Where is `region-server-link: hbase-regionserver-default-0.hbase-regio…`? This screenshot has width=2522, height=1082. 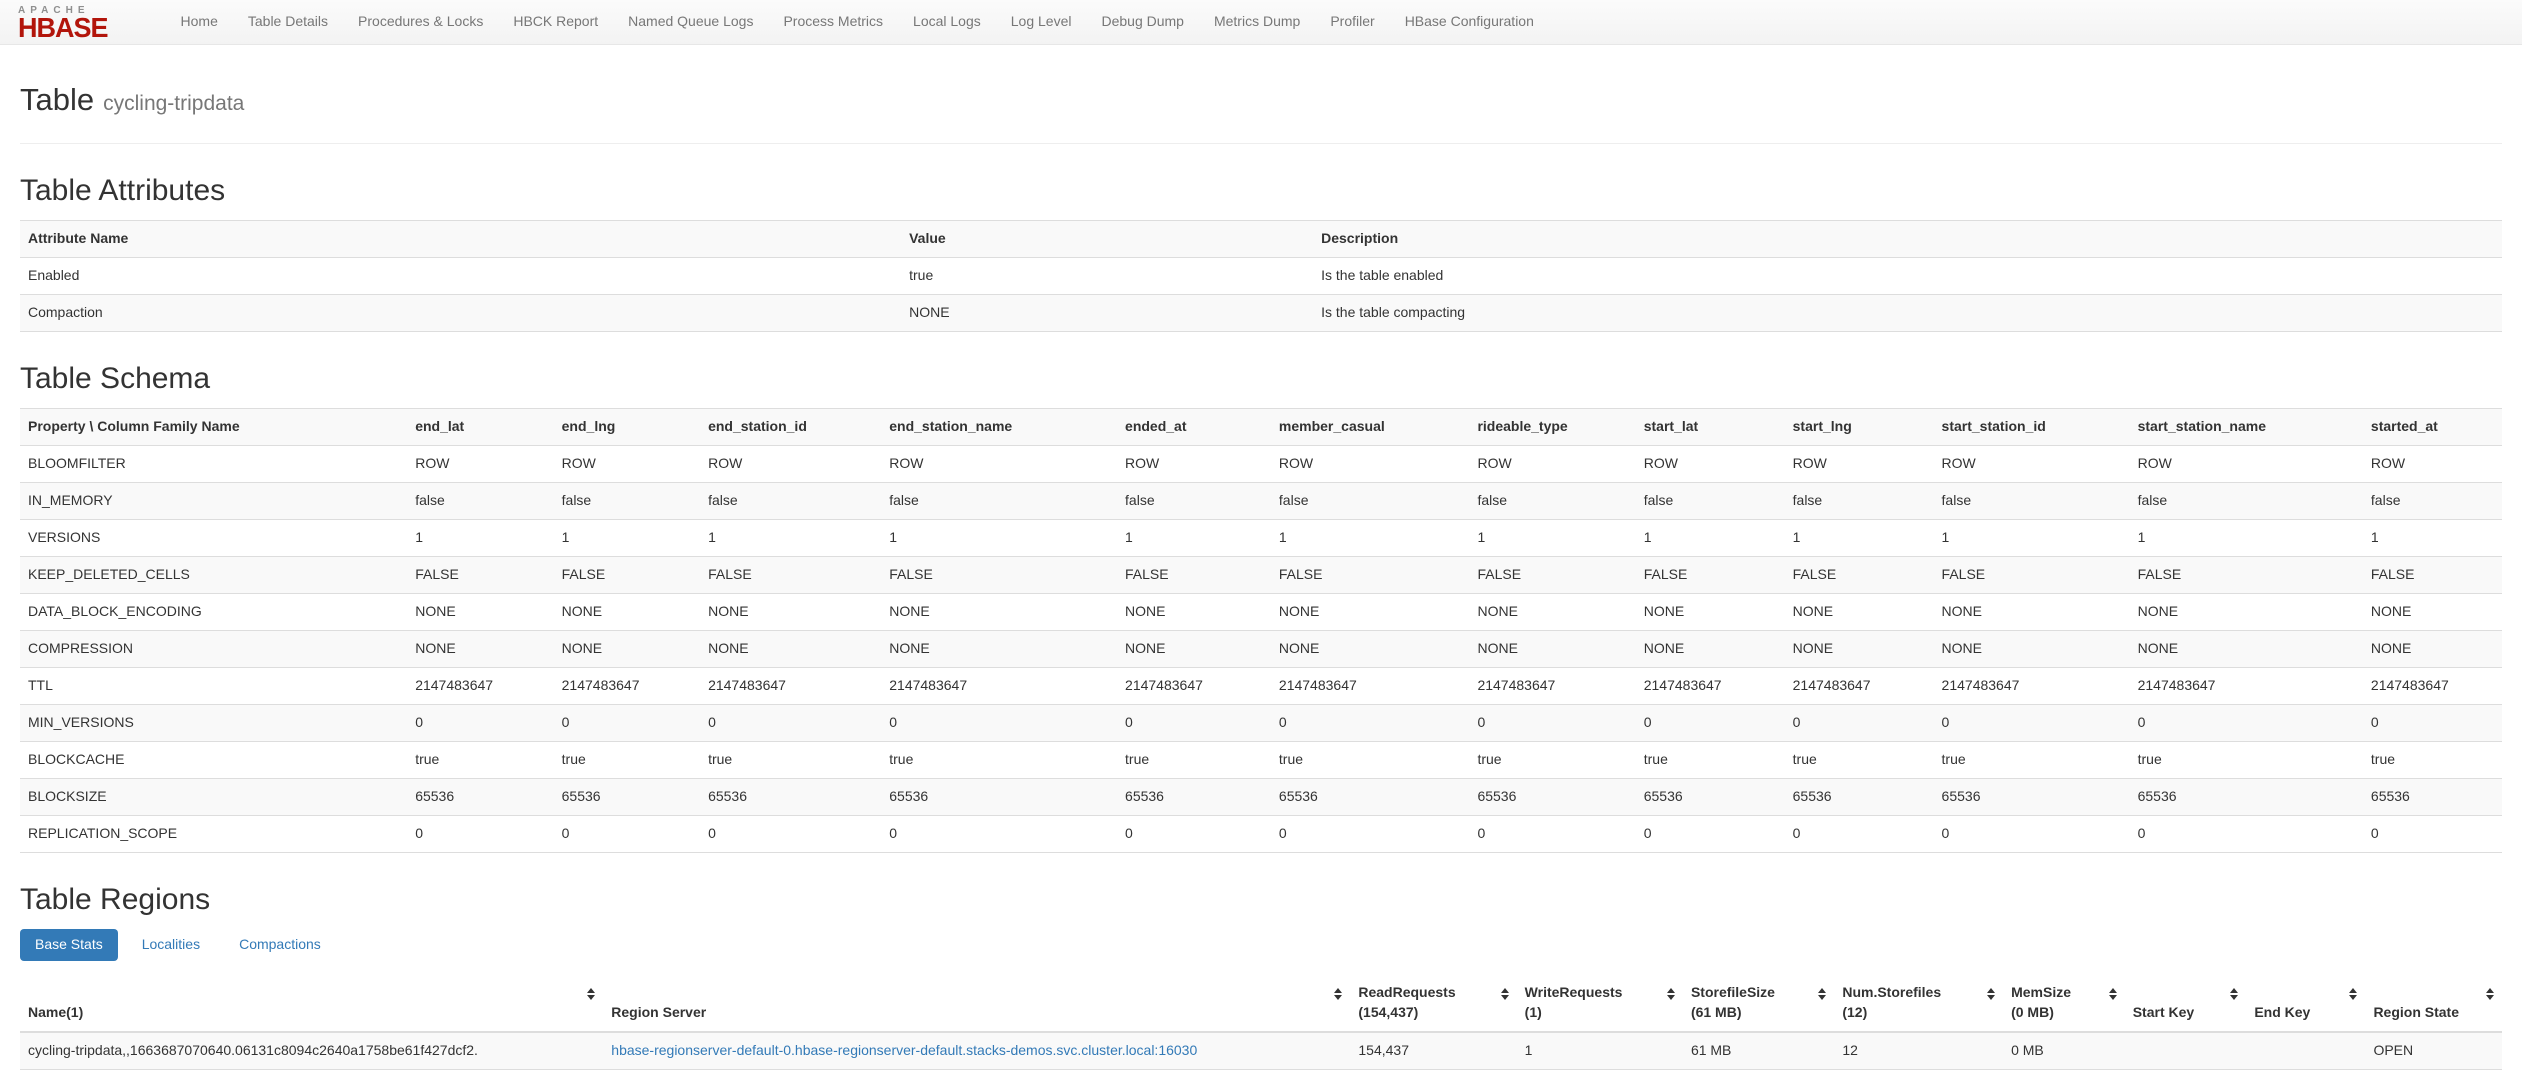 region-server-link: hbase-regionserver-default-0.hbase-regio… is located at coordinates (904, 1050).